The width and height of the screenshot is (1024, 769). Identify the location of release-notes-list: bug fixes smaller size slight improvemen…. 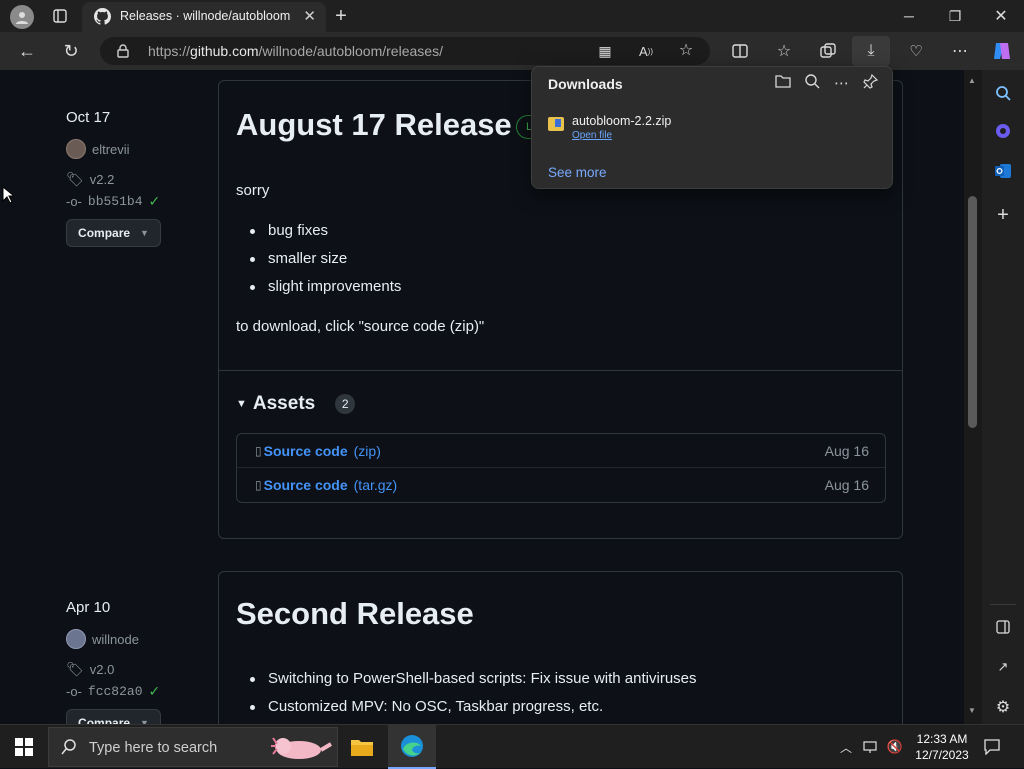
(325, 264).